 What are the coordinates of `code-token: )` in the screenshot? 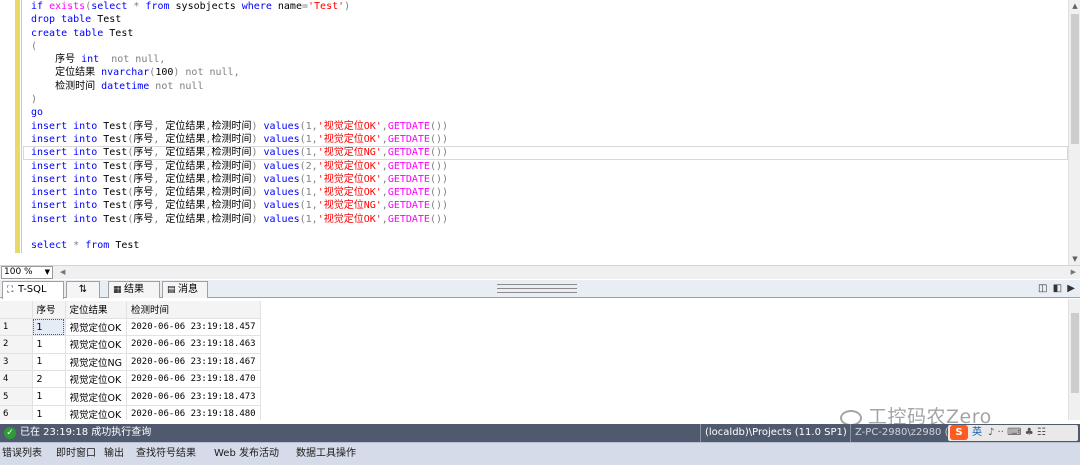 It's located at (257, 219).